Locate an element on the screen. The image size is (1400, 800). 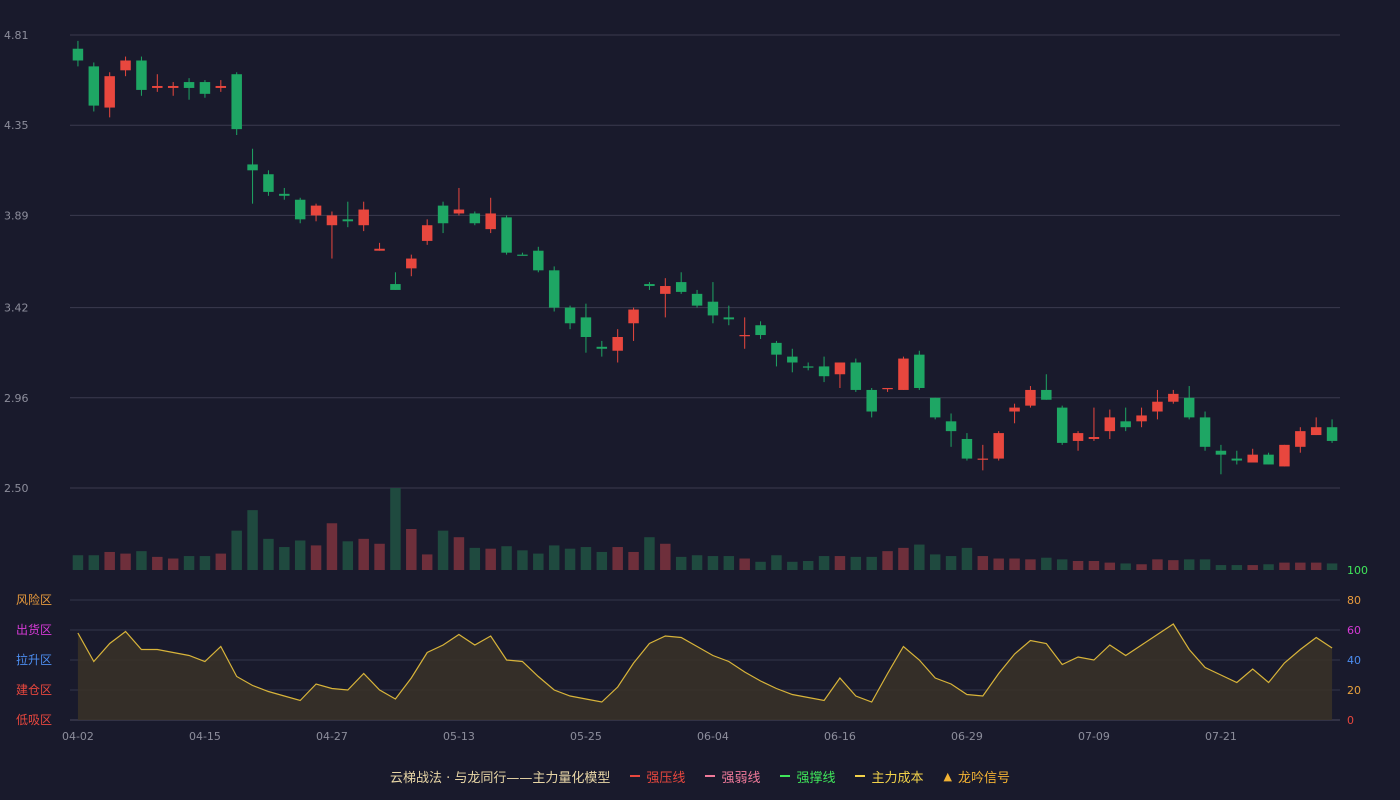
zone-label: 出货区 is located at coordinates (34, 629).